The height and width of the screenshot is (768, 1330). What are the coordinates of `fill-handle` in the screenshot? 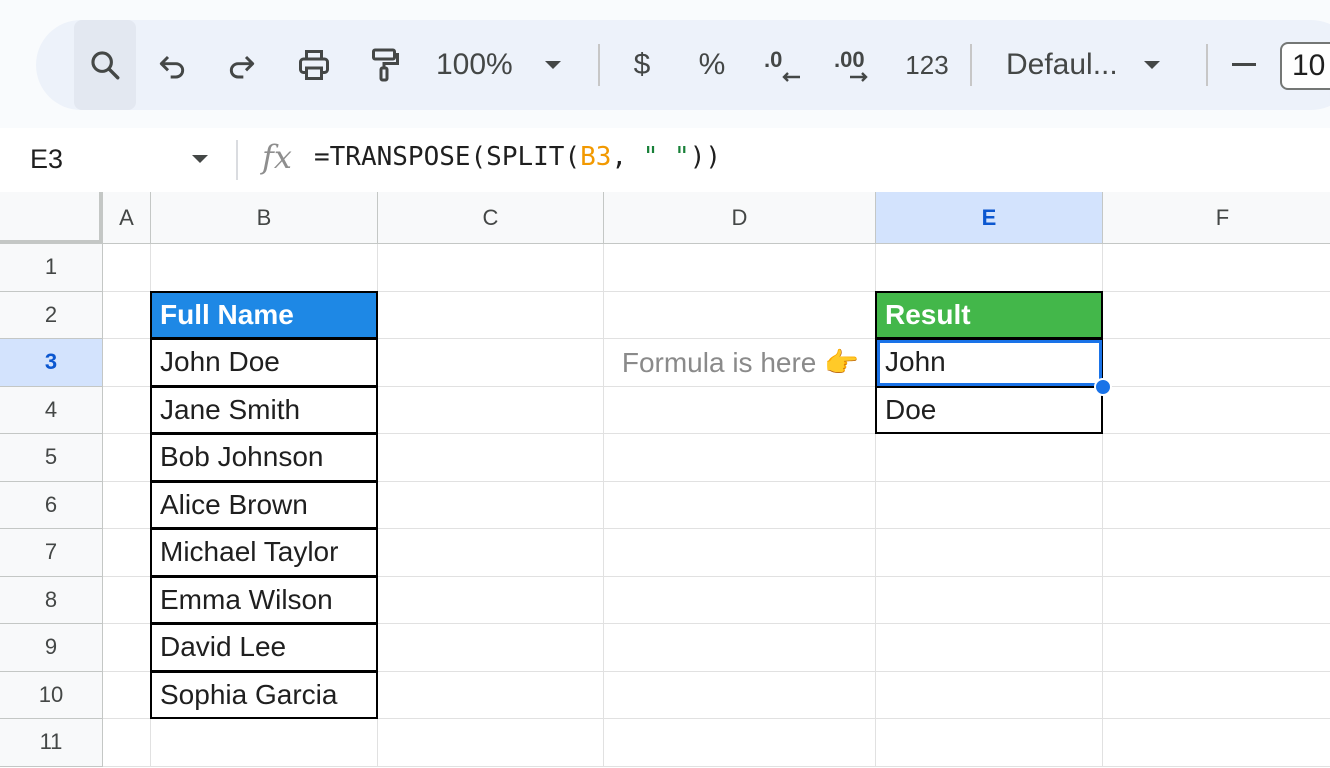 It's located at (1103, 386).